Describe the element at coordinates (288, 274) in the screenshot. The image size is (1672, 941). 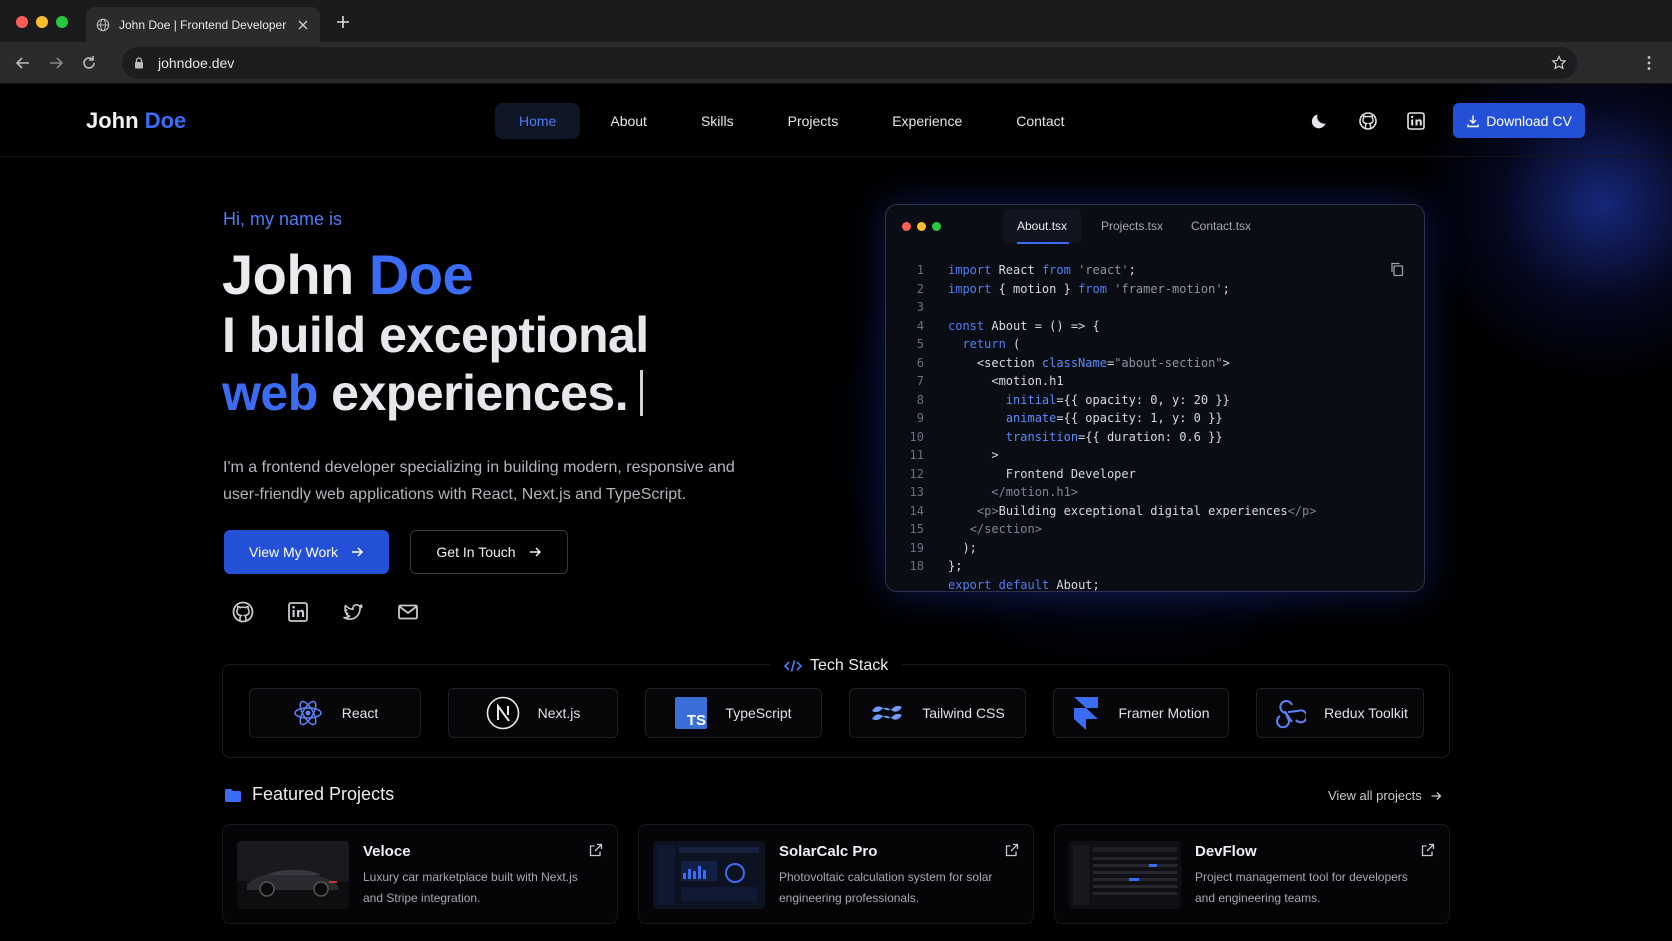
I see `hero-name-first: John` at that location.